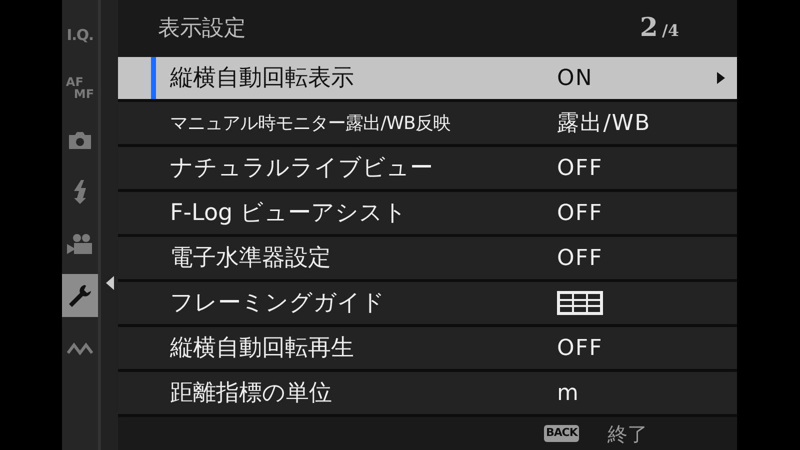 This screenshot has width=800, height=450. Describe the element at coordinates (262, 78) in the screenshot. I see `menu-item-label: 縦横自動回転表示` at that location.